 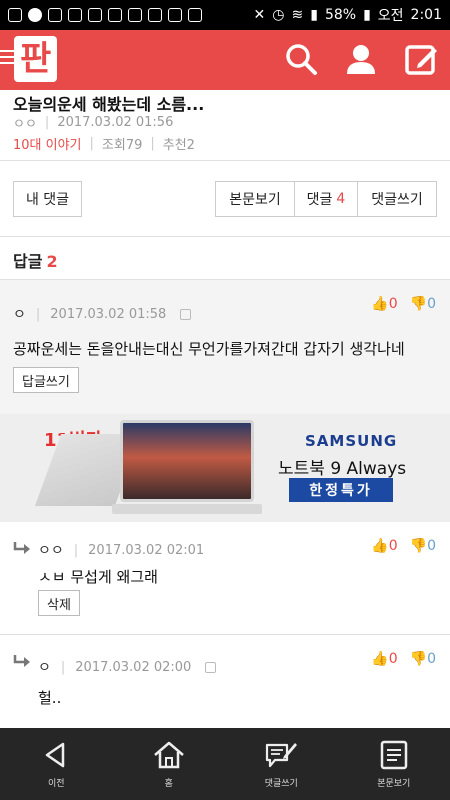 I want to click on nav-write-comment-label: 댓글쓰기, so click(x=281, y=783).